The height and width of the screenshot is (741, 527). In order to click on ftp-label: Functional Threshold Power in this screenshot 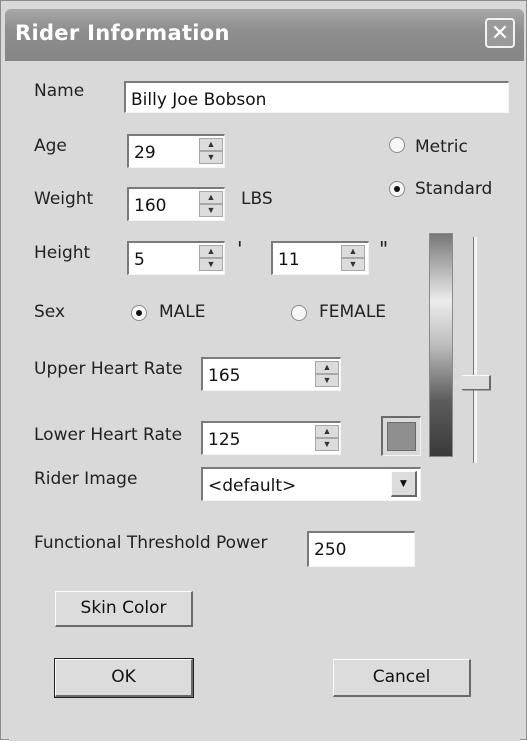, I will do `click(151, 543)`.